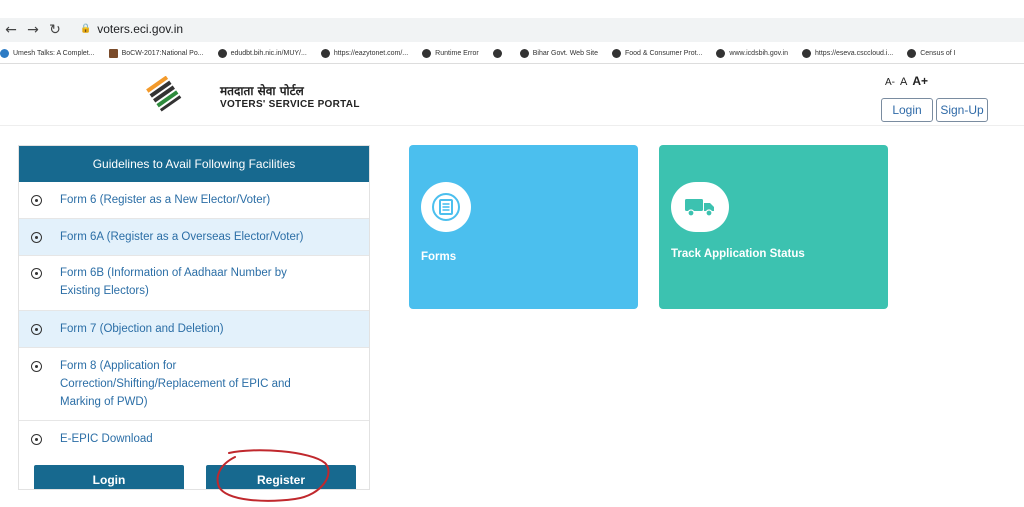 This screenshot has height=507, width=1024. What do you see at coordinates (548, 29) in the screenshot?
I see `address-bar: 🔒 voters.eci.gov.in` at bounding box center [548, 29].